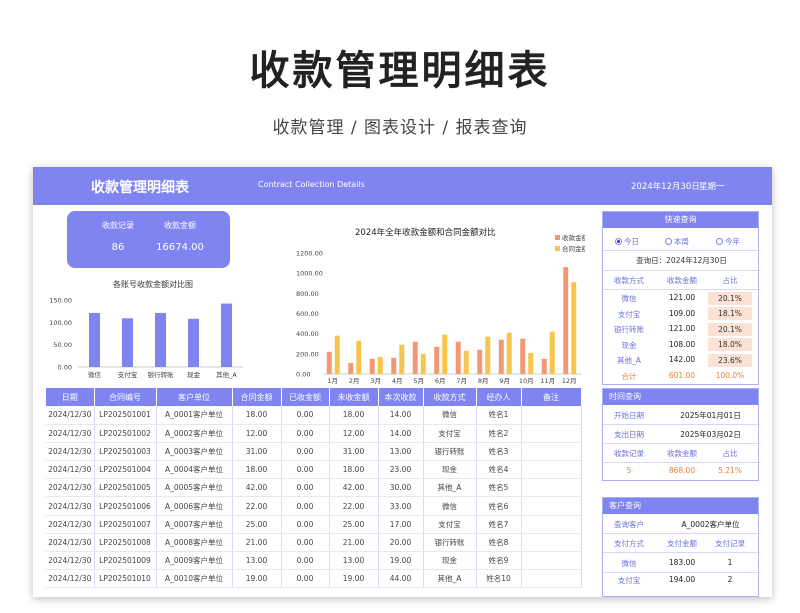 The image size is (800, 613). I want to click on table-cell: A_0004客户单位, so click(194, 470).